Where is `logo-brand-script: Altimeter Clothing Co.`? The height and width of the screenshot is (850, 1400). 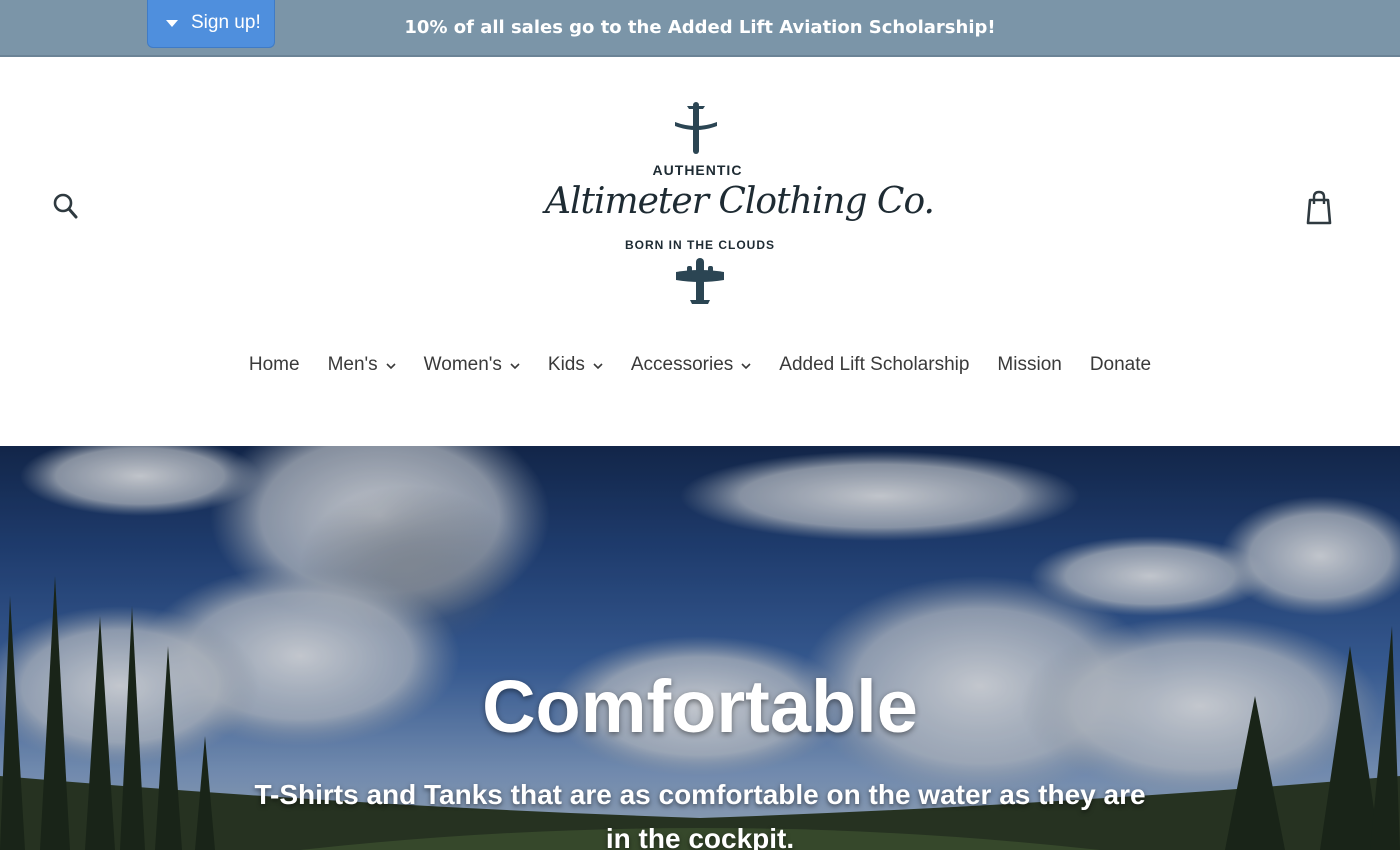
logo-brand-script: Altimeter Clothing Co. is located at coordinates (740, 201).